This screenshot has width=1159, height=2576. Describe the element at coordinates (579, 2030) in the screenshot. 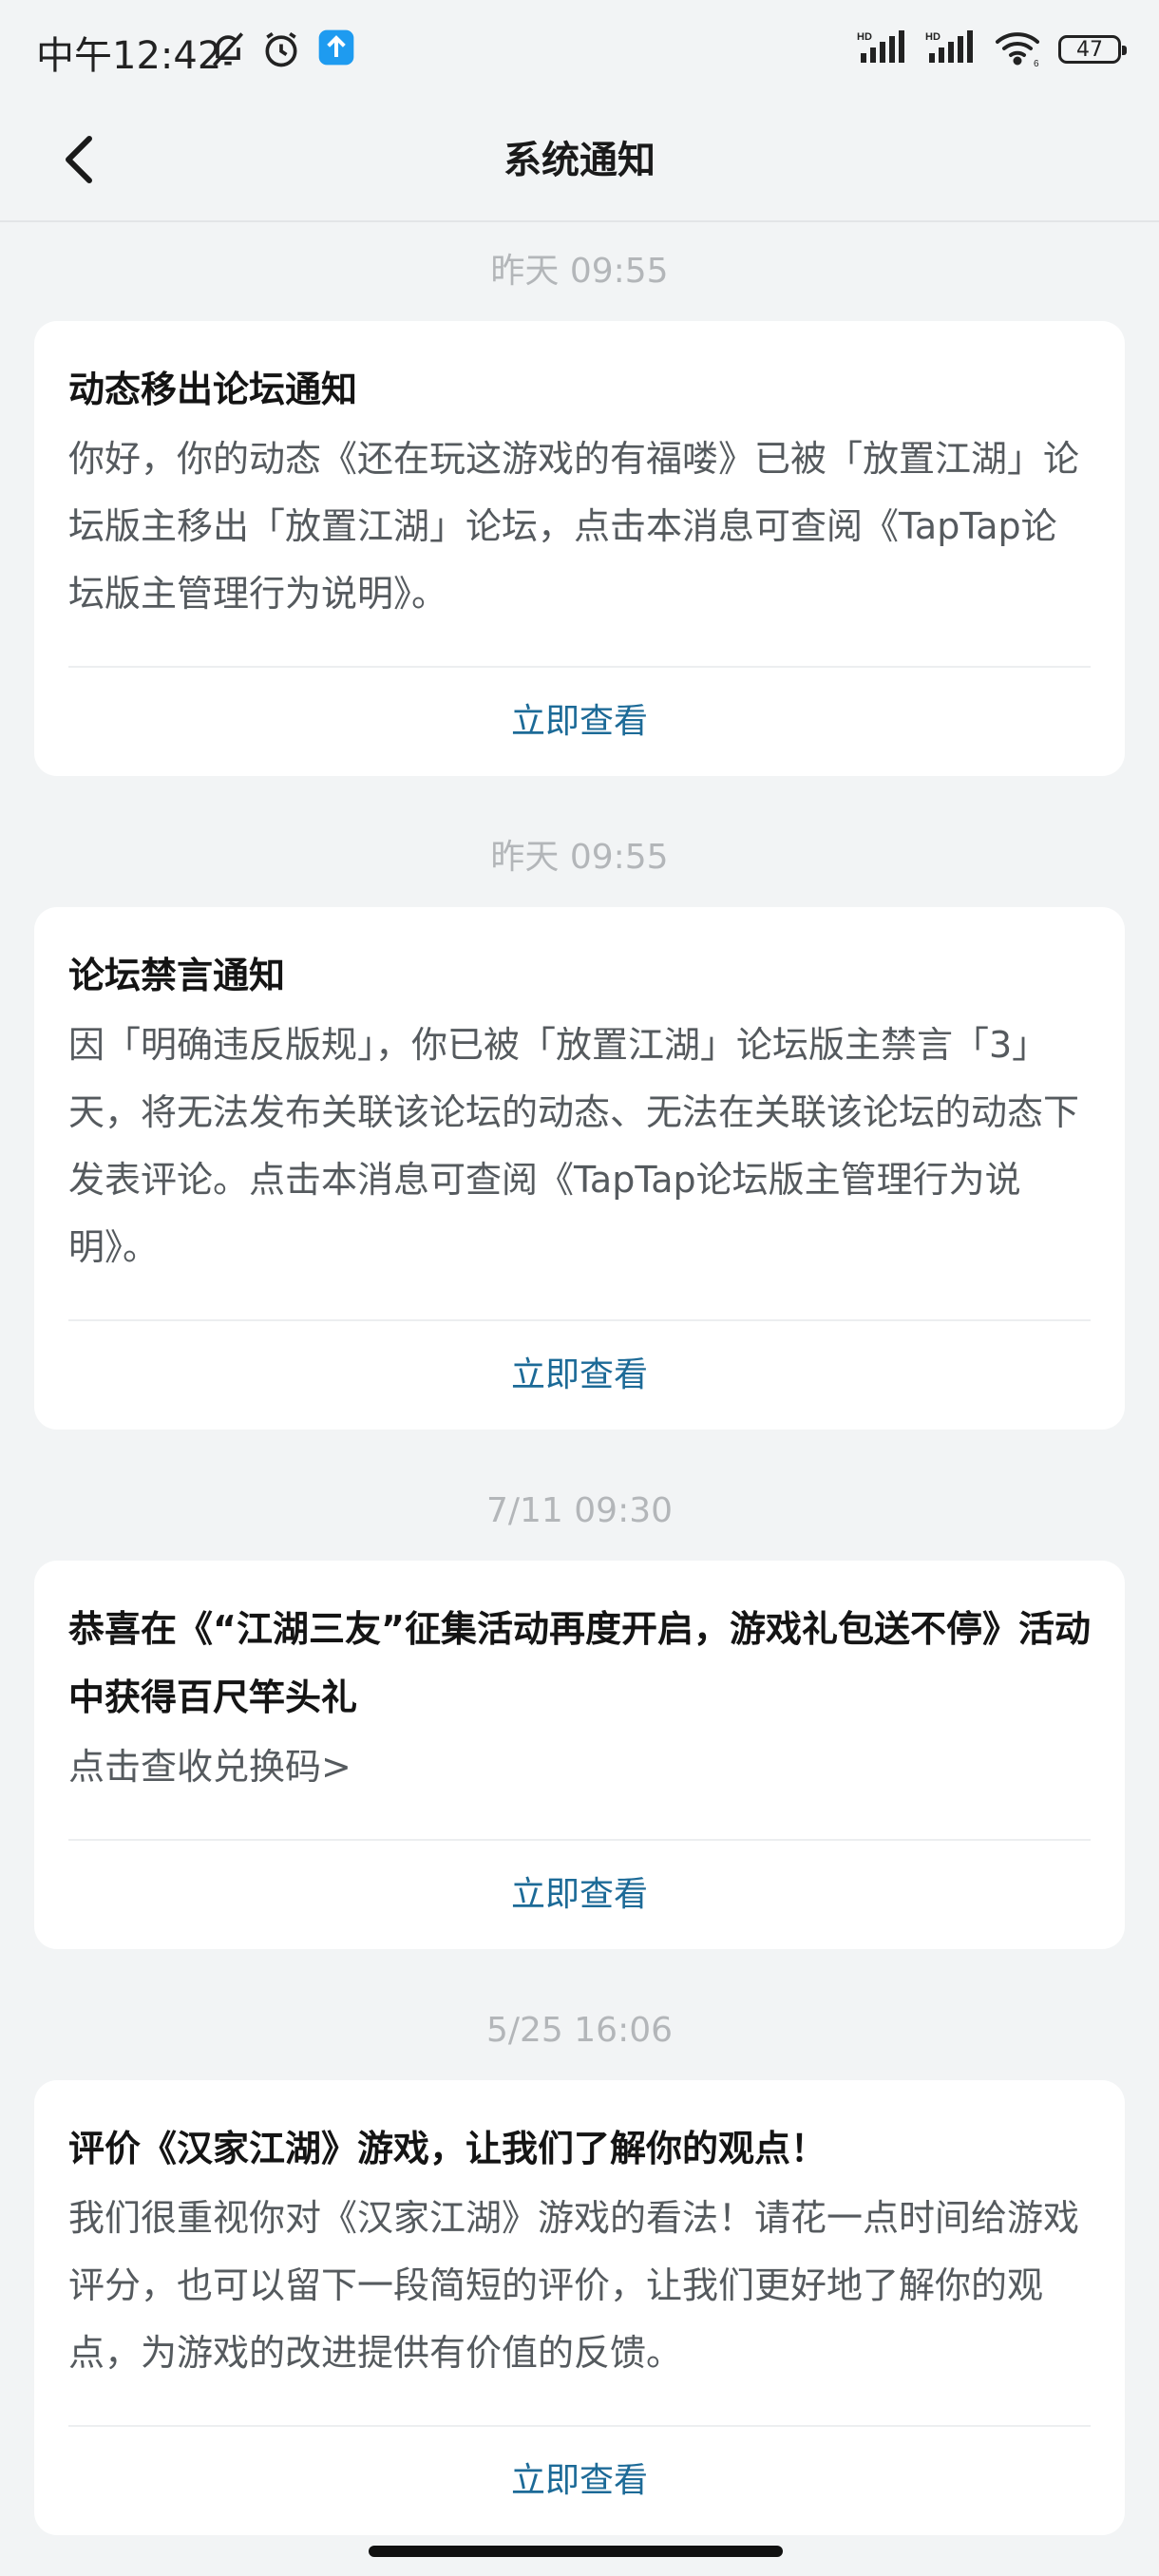

I see `notification-date: 5/25 16:06` at that location.